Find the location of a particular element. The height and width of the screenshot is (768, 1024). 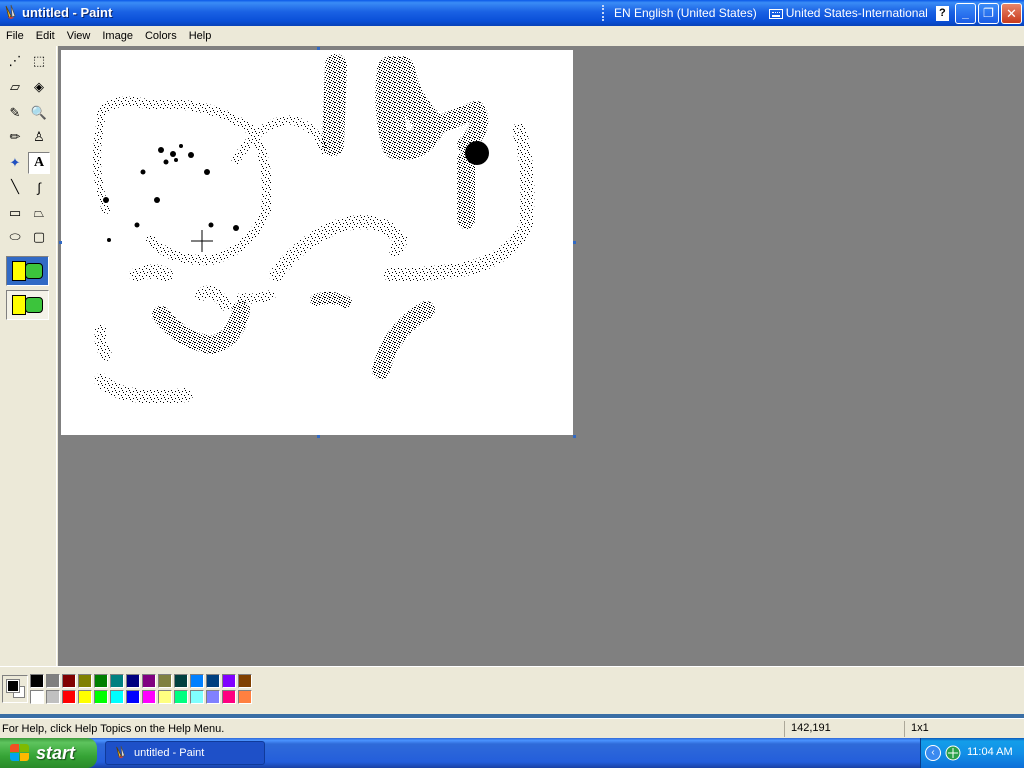

magnifier-tool: 🔍 is located at coordinates (39, 113).